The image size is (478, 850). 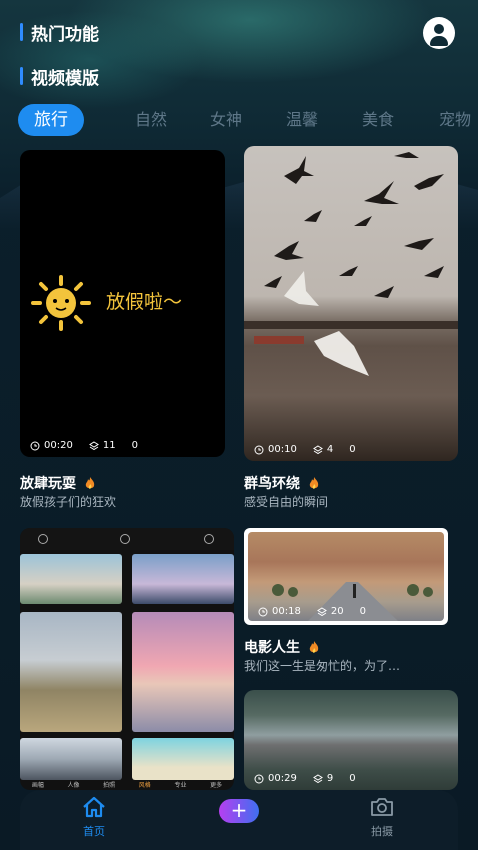 I want to click on tab-pets: 宠物, so click(x=455, y=120).